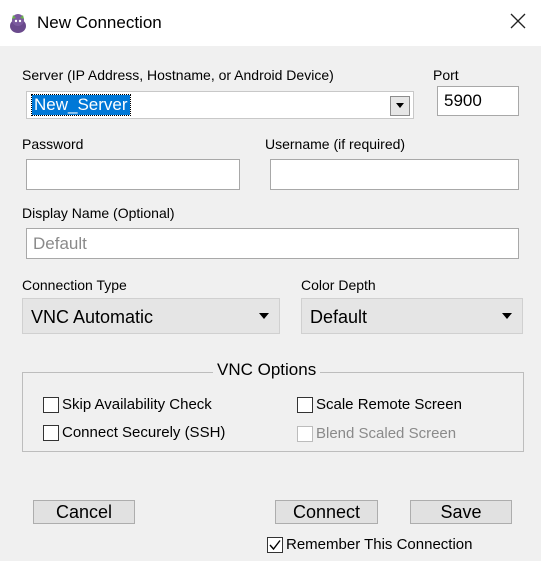  Describe the element at coordinates (99, 22) in the screenshot. I see `window-title: New Connection` at that location.